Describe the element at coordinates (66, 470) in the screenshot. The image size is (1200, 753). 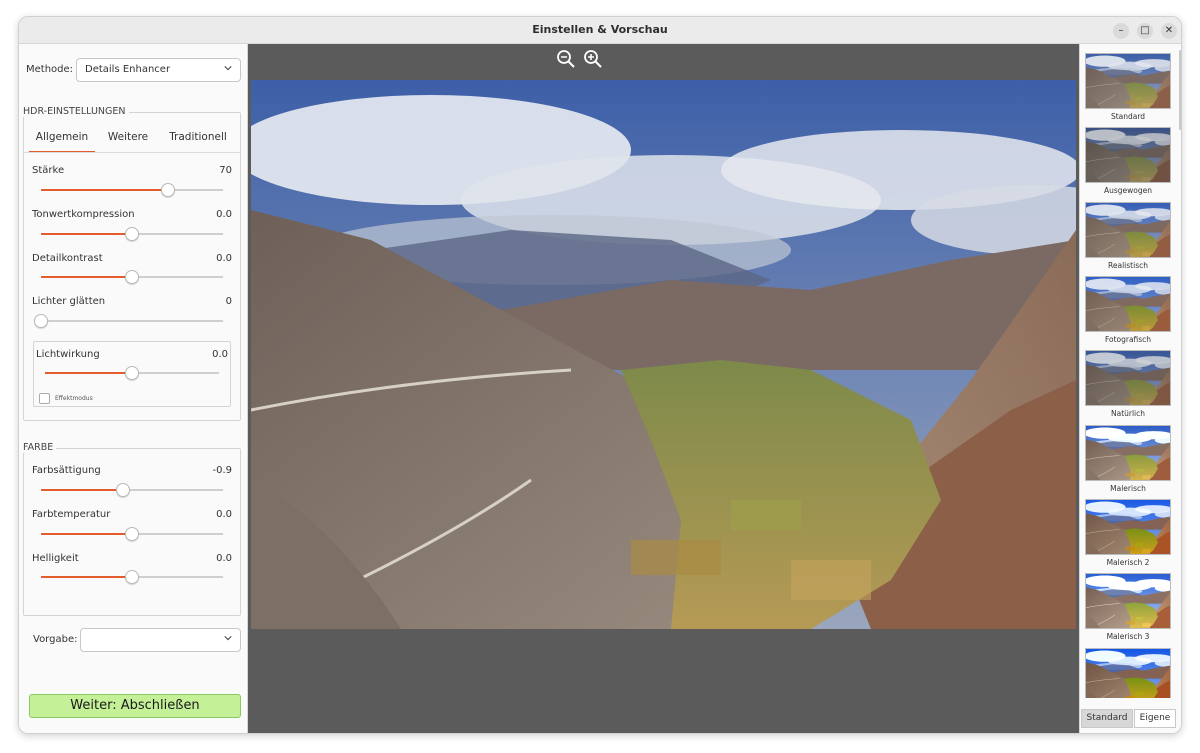
I see `farbsaettigung-label: Farbsättigung` at that location.